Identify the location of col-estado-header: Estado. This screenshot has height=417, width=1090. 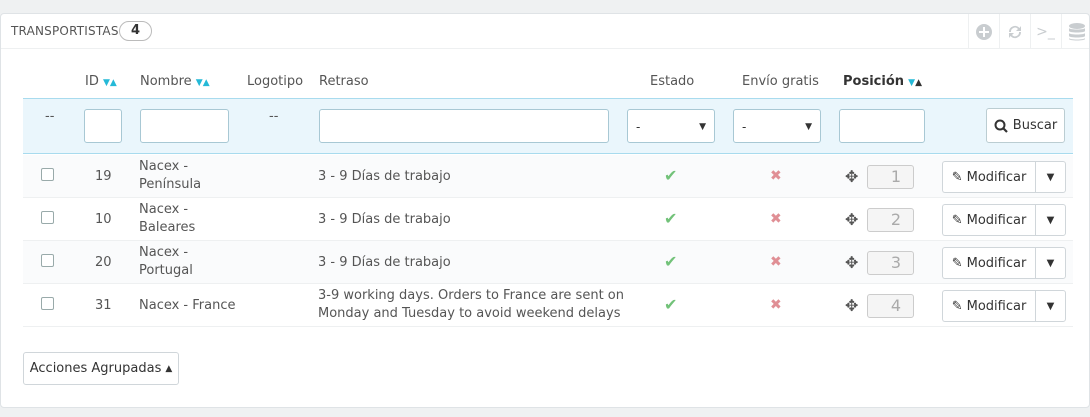
(672, 81).